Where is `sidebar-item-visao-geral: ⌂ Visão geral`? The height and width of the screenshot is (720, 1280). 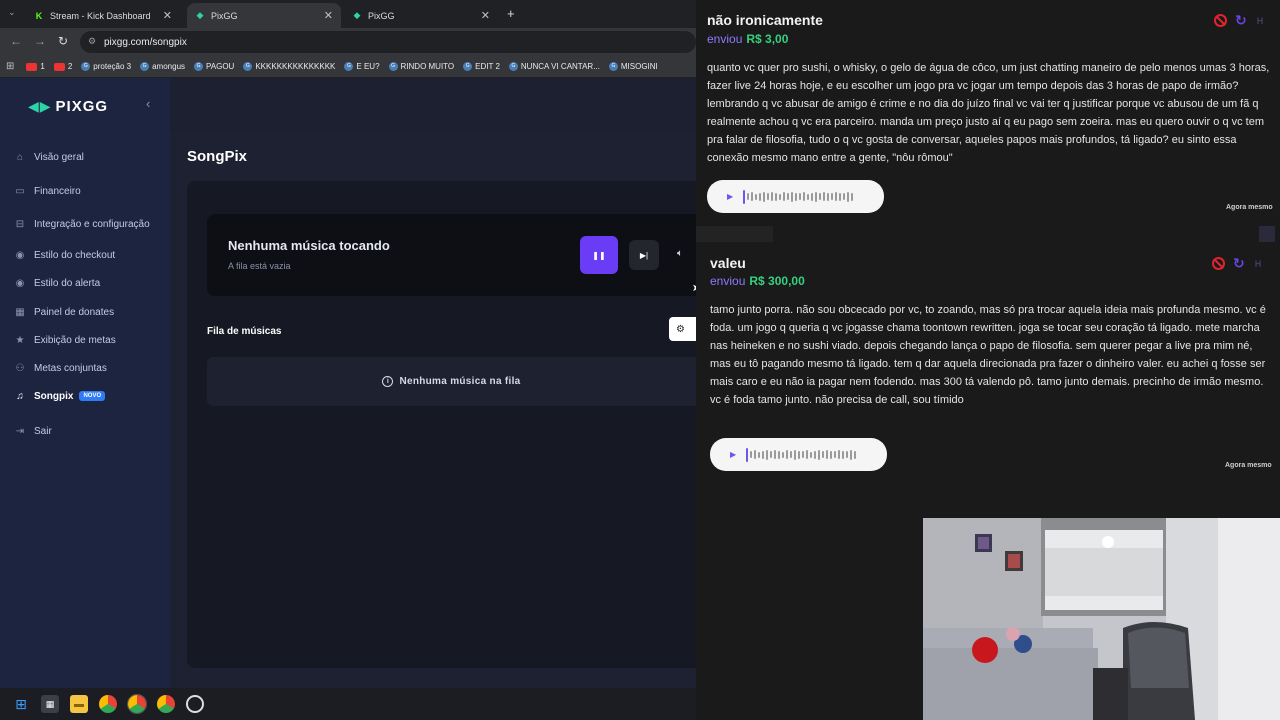 sidebar-item-visao-geral: ⌂ Visão geral is located at coordinates (49, 157).